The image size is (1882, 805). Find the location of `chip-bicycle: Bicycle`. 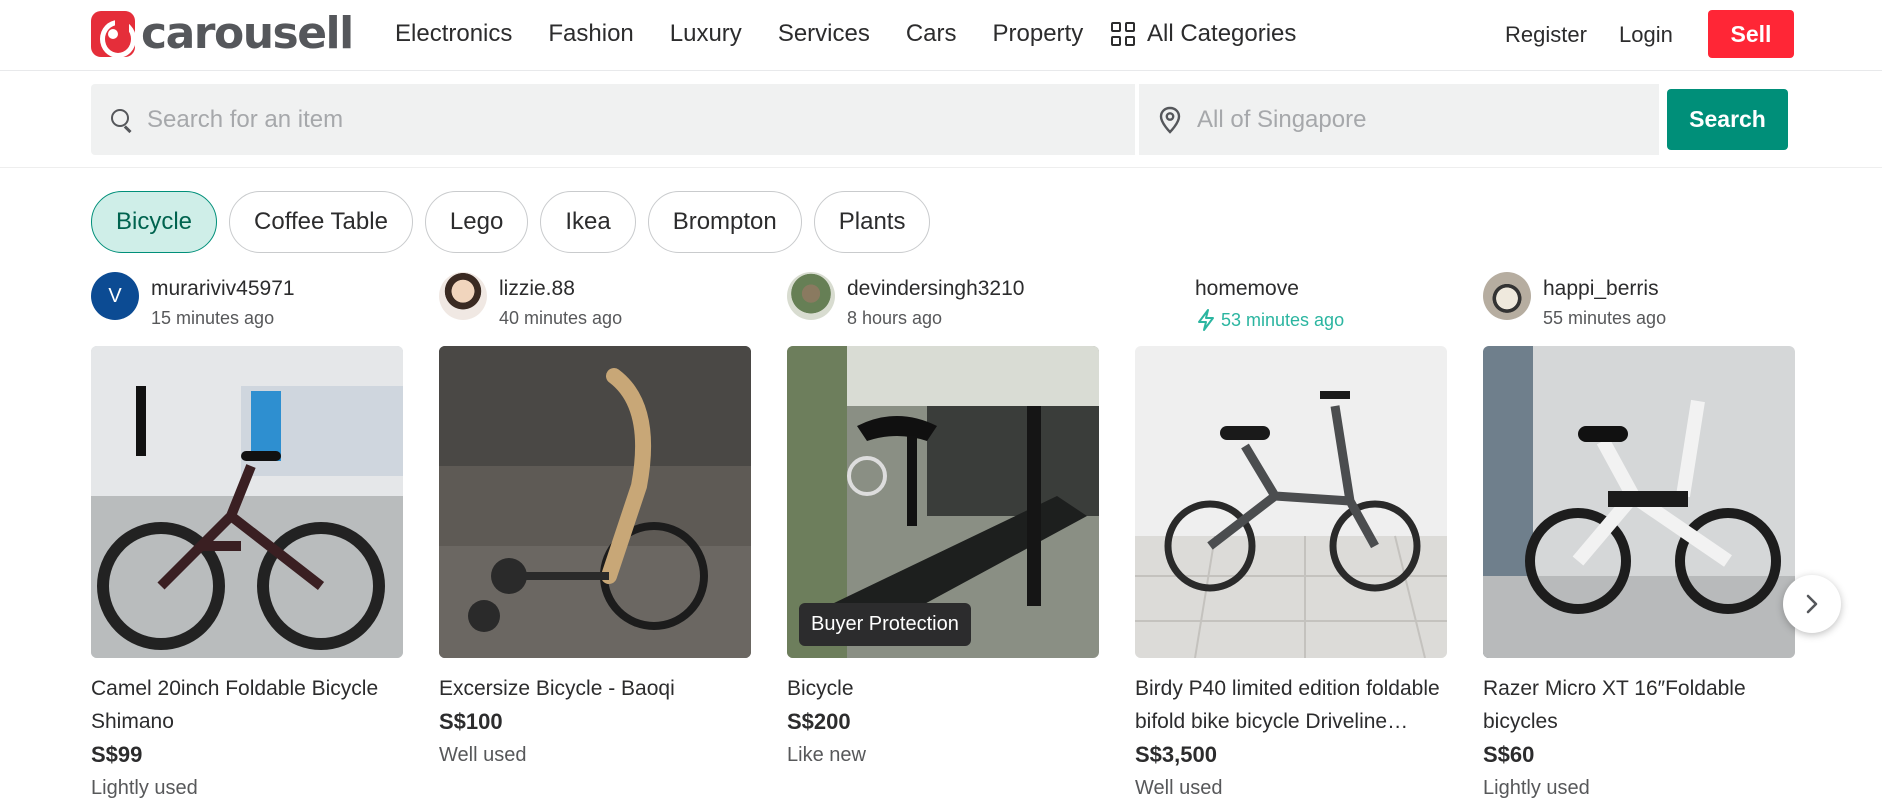

chip-bicycle: Bicycle is located at coordinates (154, 222).